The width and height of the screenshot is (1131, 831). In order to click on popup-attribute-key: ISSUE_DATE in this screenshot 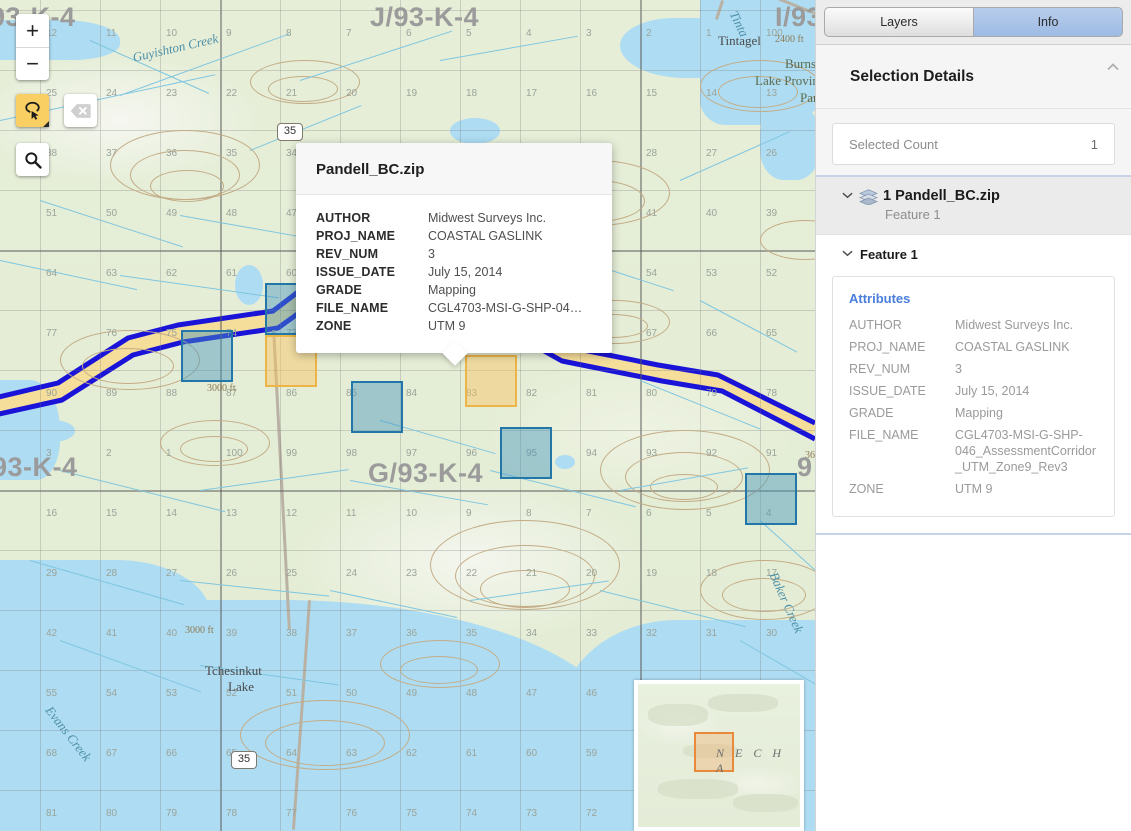, I will do `click(356, 272)`.